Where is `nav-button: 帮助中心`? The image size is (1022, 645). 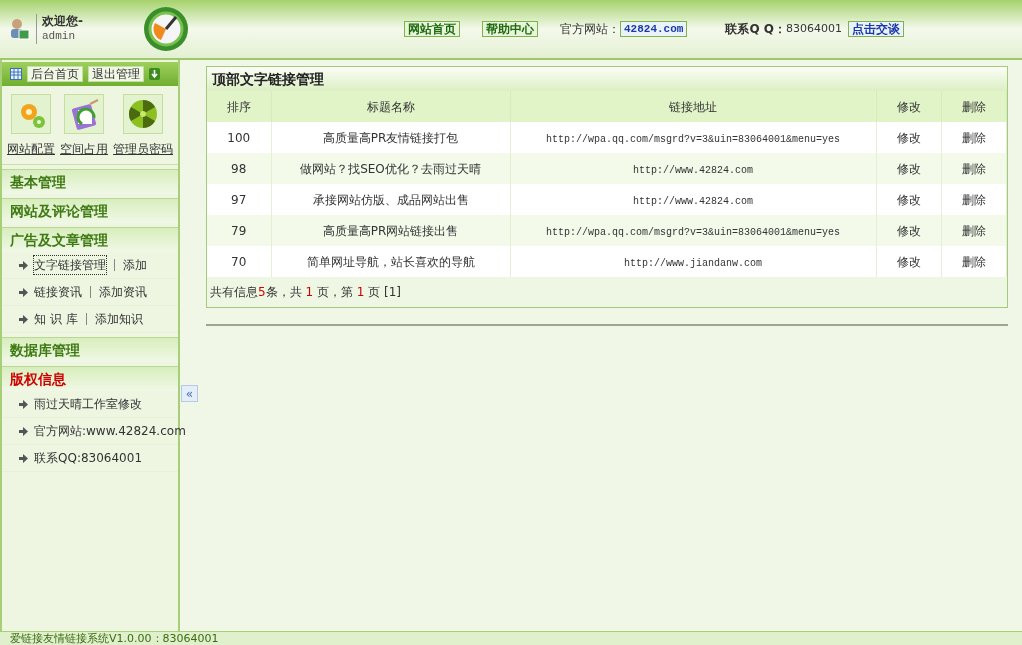 nav-button: 帮助中心 is located at coordinates (510, 29).